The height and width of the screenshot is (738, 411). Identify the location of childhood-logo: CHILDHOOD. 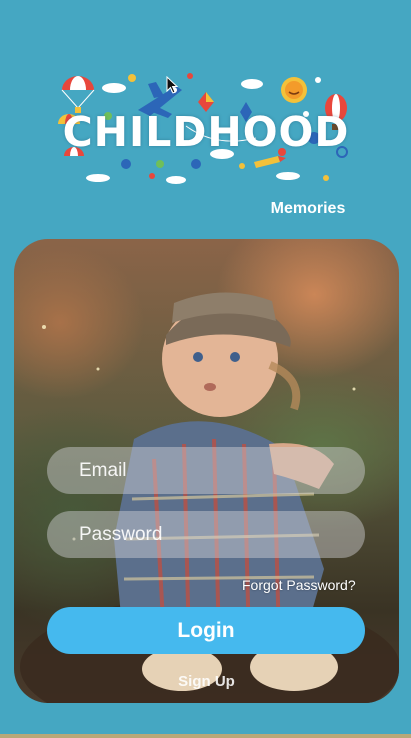
(206, 130).